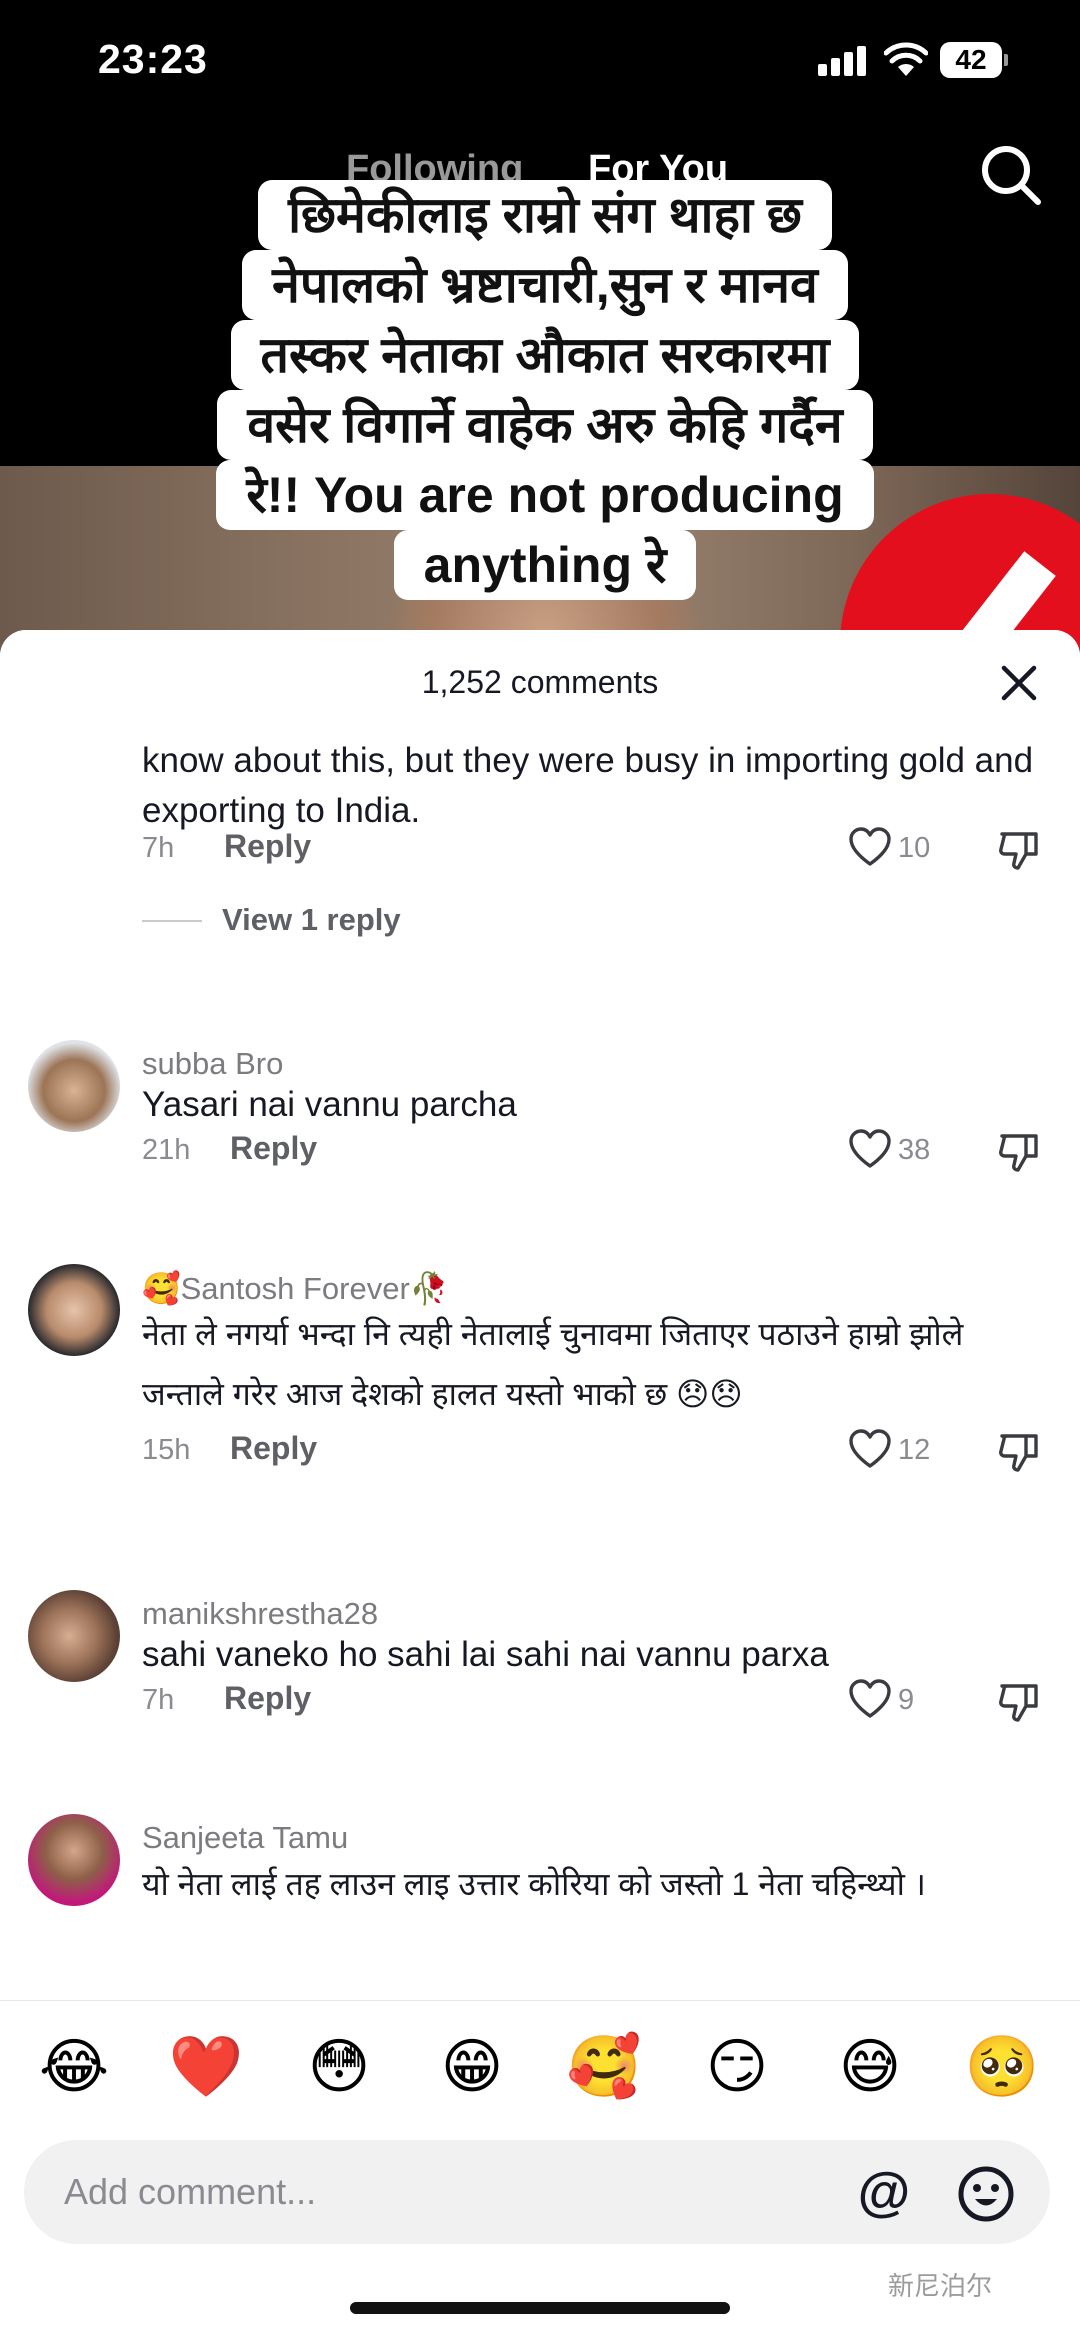  What do you see at coordinates (1019, 683) in the screenshot?
I see `close-icon` at bounding box center [1019, 683].